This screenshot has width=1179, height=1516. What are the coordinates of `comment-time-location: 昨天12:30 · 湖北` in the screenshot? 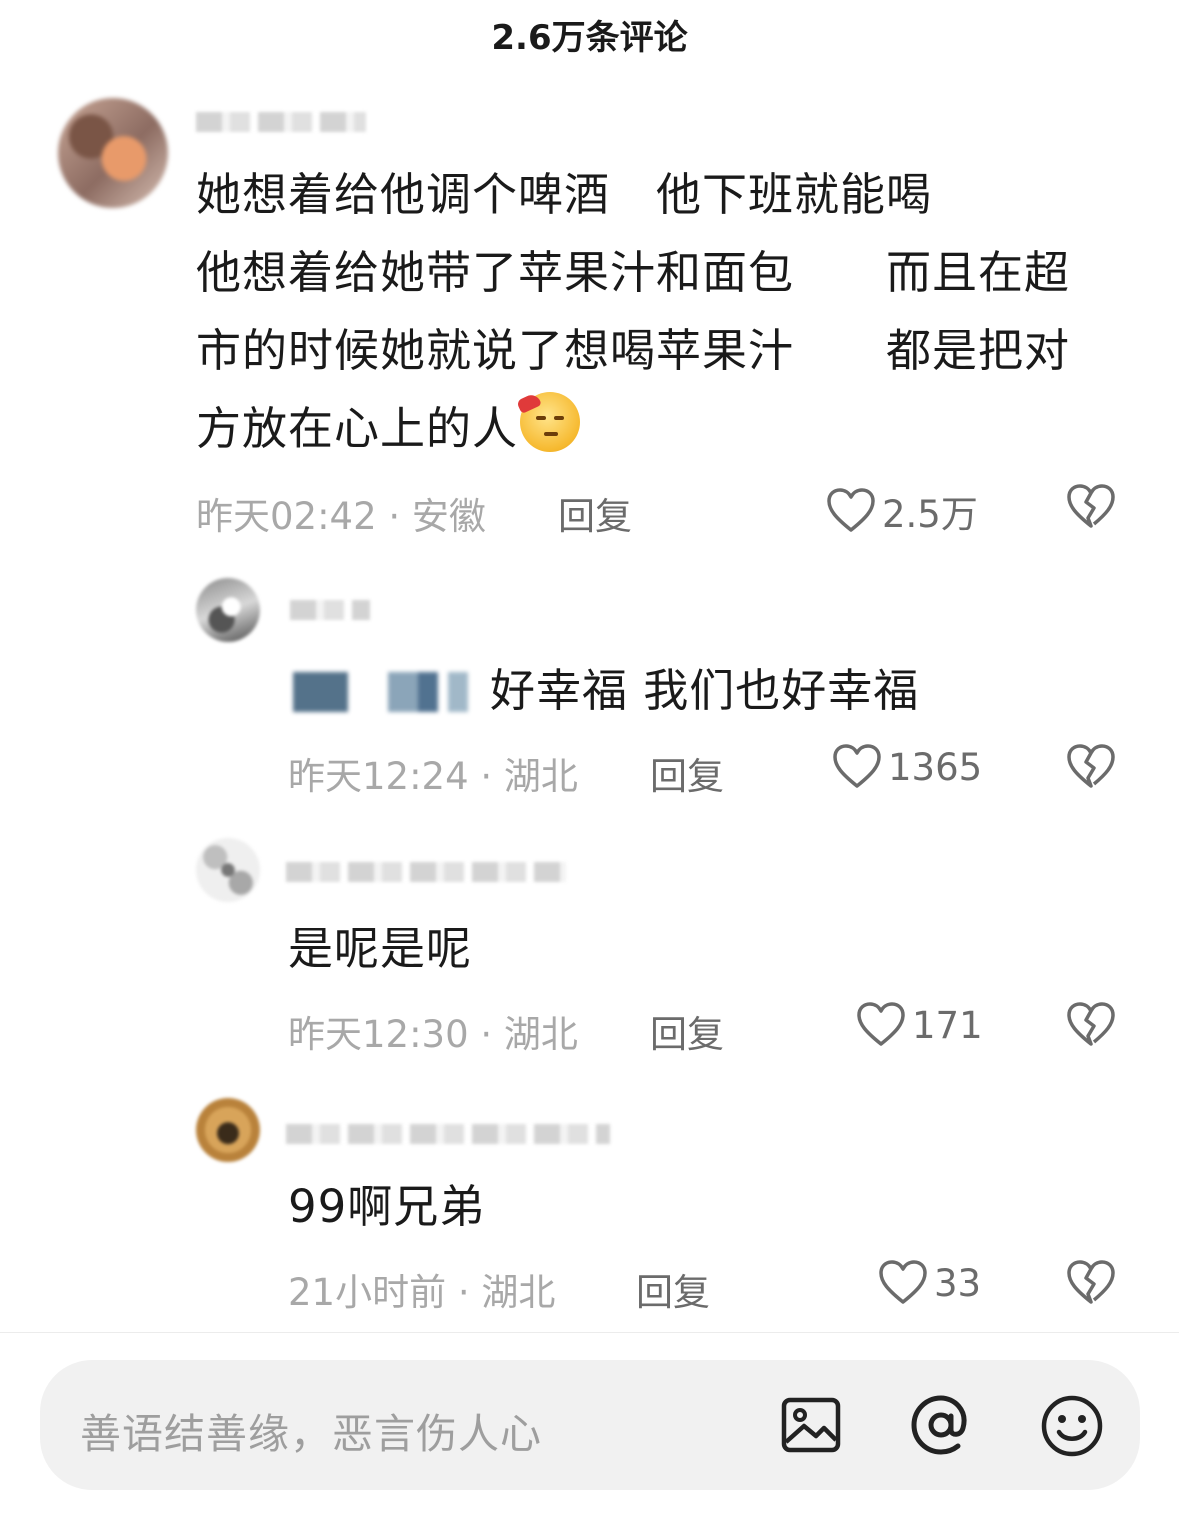 It's located at (433, 1034).